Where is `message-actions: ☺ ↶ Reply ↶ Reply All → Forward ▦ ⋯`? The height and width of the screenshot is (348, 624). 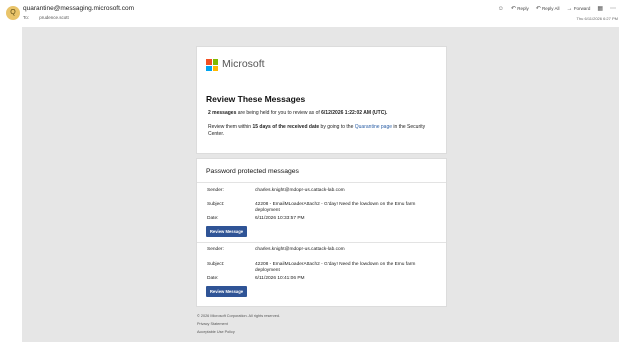
message-actions: ☺ ↶ Reply ↶ Reply All → Forward ▦ ⋯ is located at coordinates (557, 9).